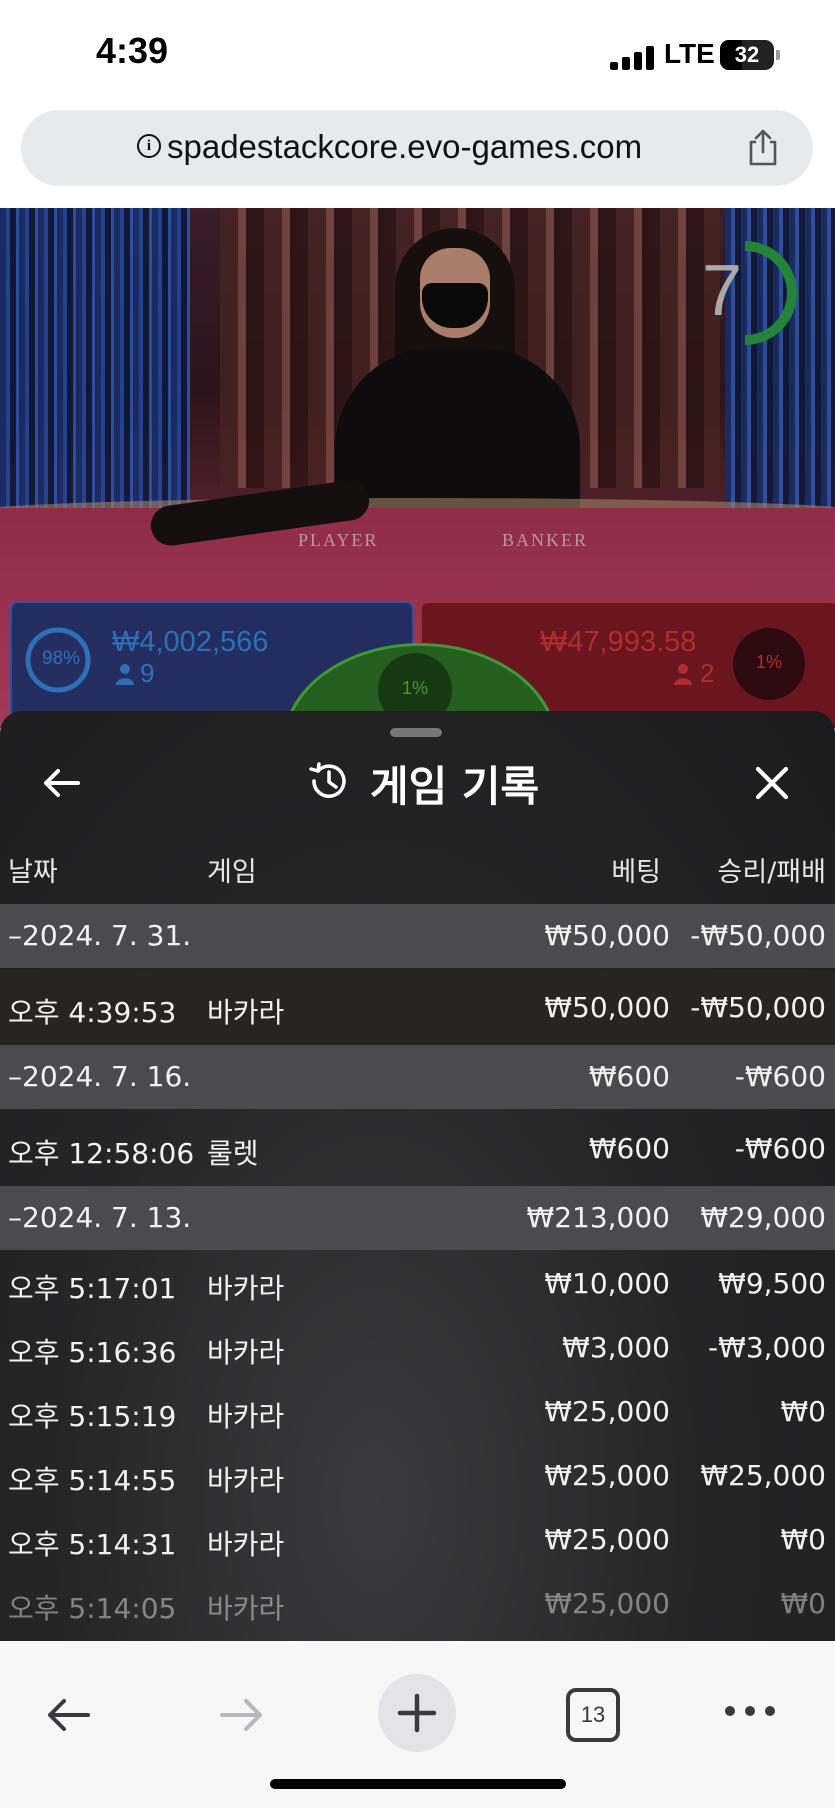  What do you see at coordinates (772, 1283) in the screenshot?
I see `row-winloss: ₩9,500` at bounding box center [772, 1283].